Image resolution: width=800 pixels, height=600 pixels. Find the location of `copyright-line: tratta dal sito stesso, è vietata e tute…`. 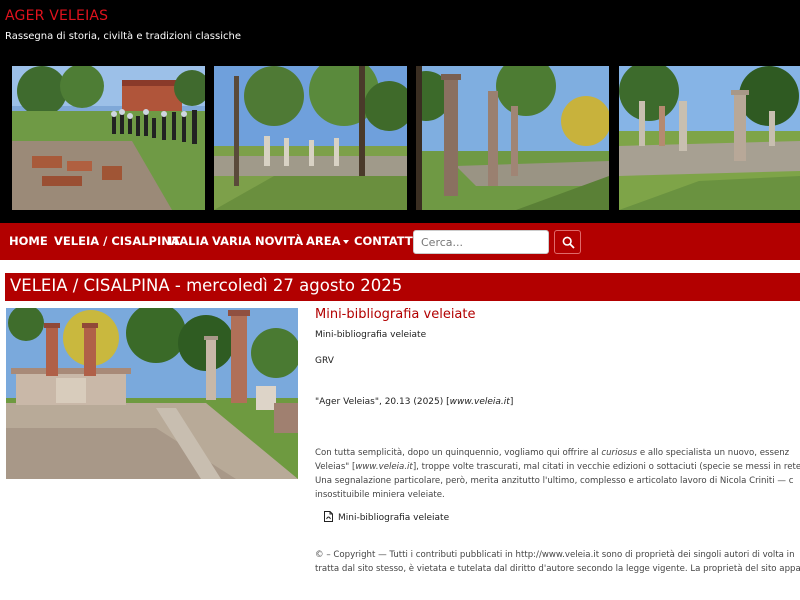

copyright-line: tratta dal sito stesso, è vietata e tute… is located at coordinates (557, 569).